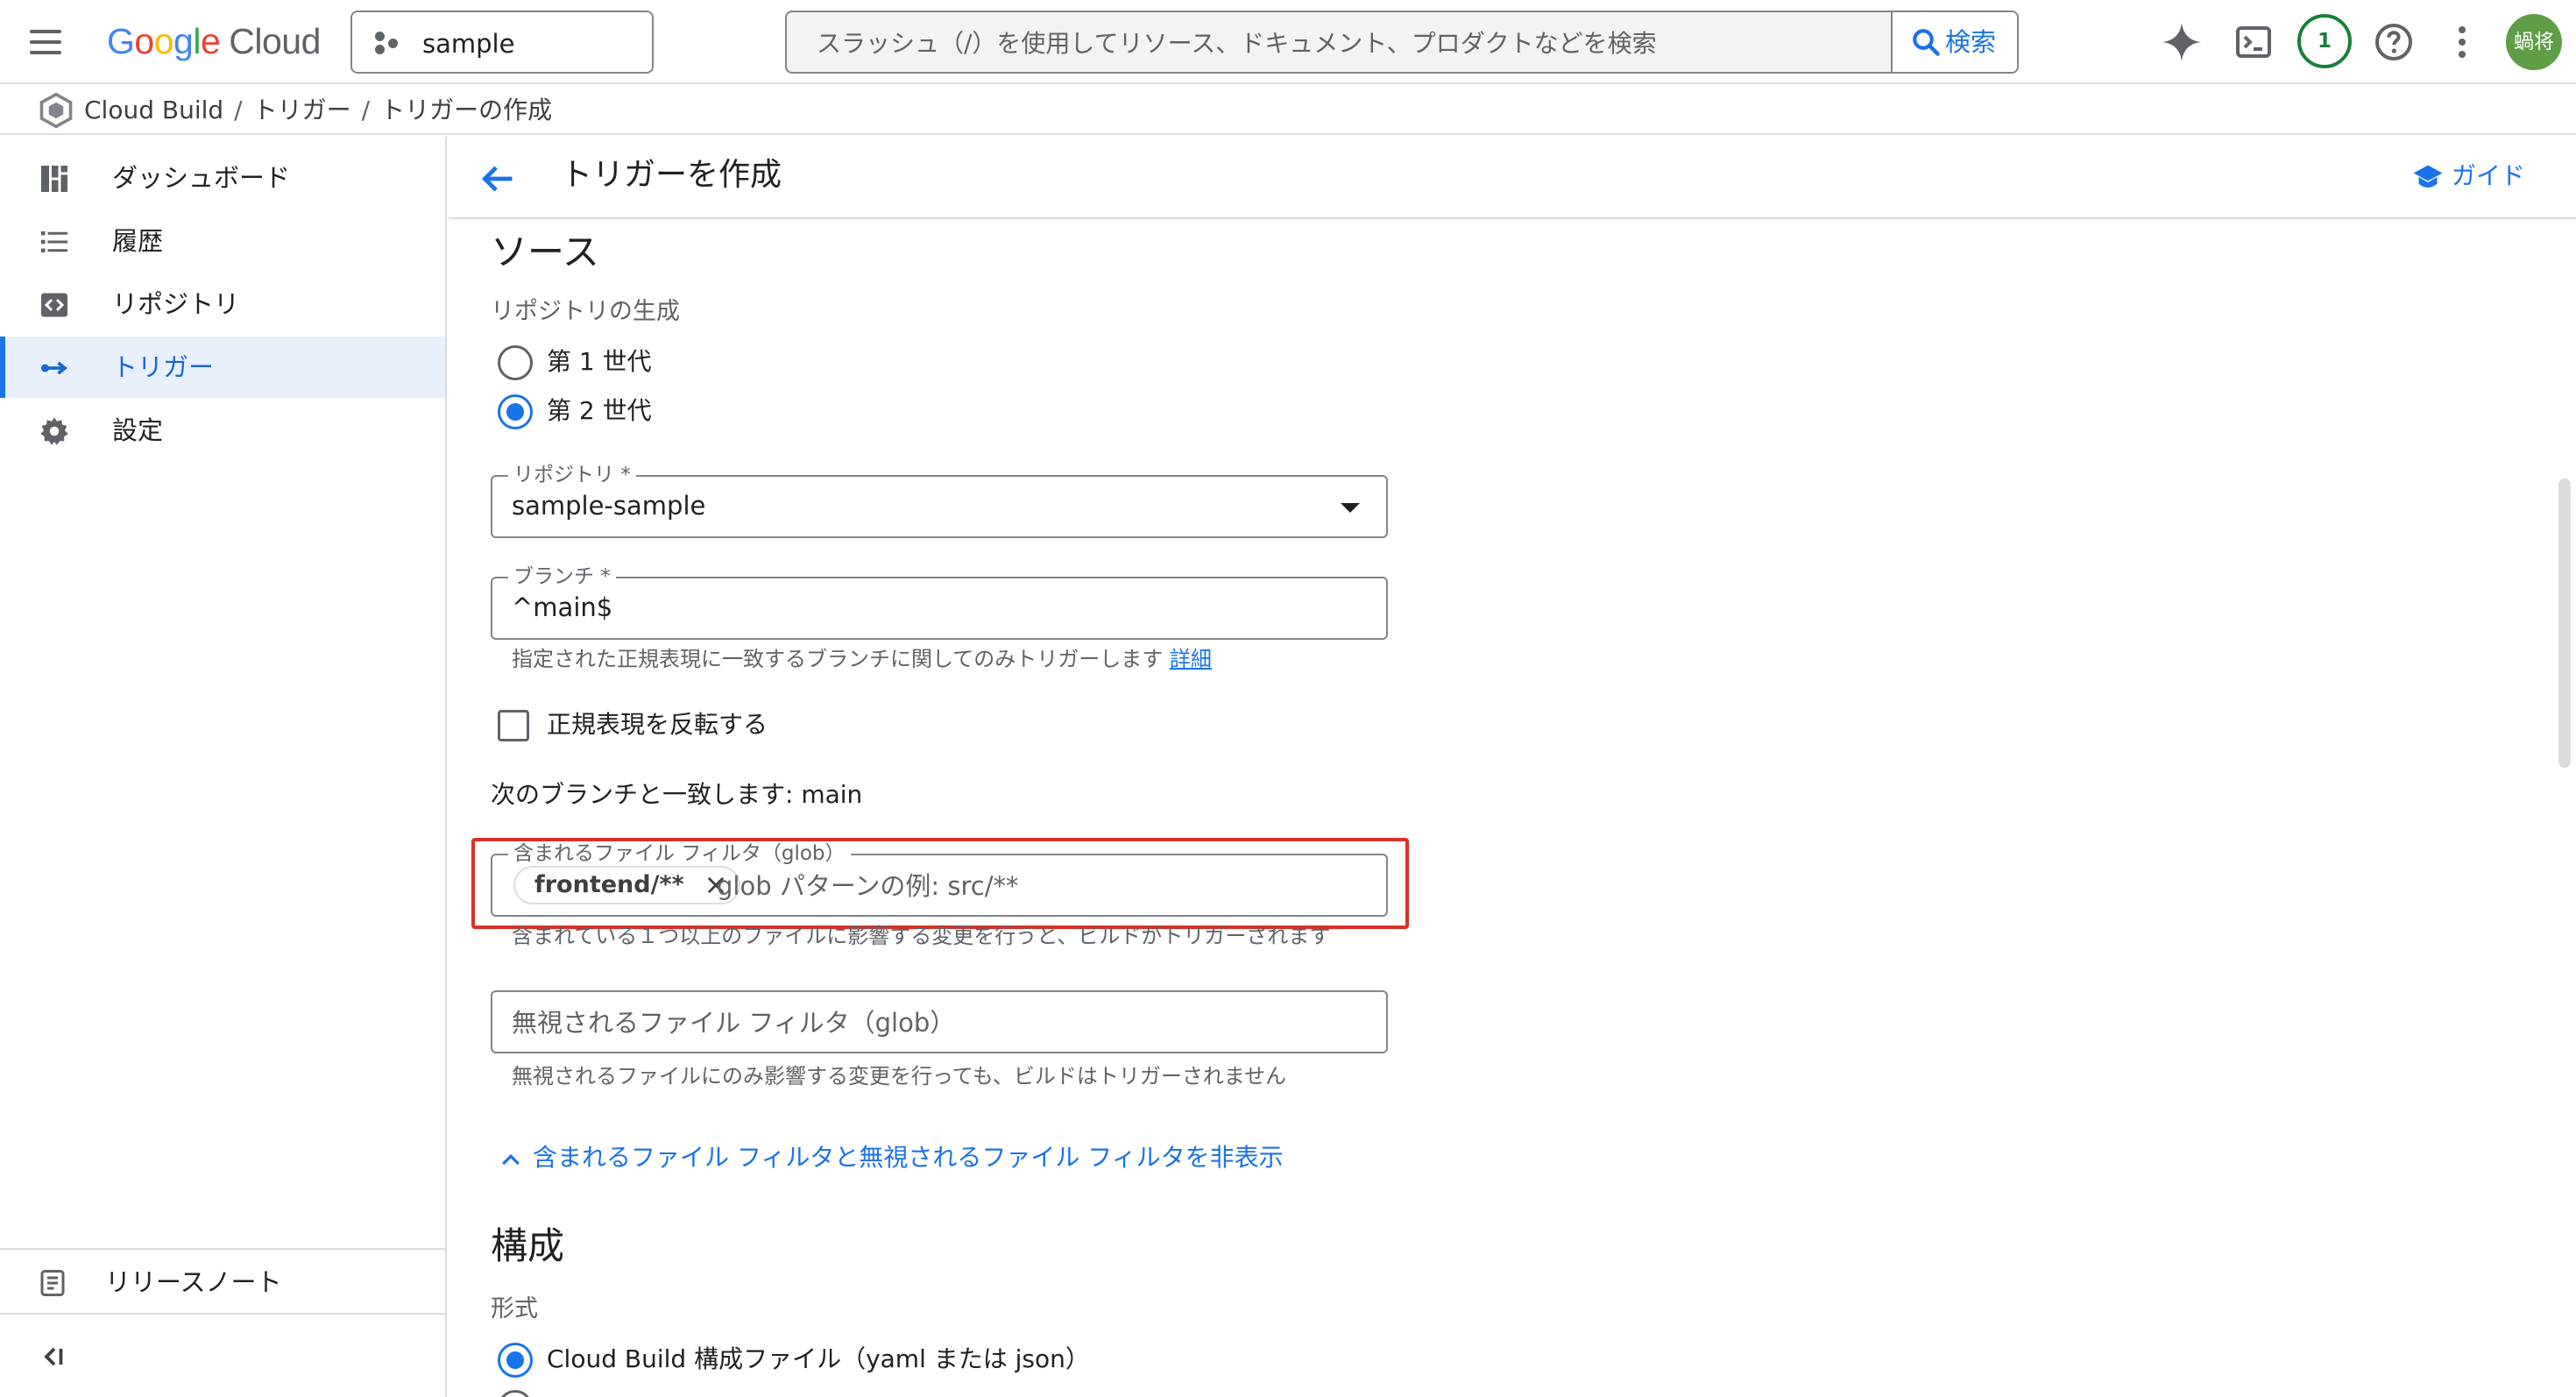 The width and height of the screenshot is (2576, 1397). Describe the element at coordinates (515, 363) in the screenshot. I see `gen1-radio` at that location.